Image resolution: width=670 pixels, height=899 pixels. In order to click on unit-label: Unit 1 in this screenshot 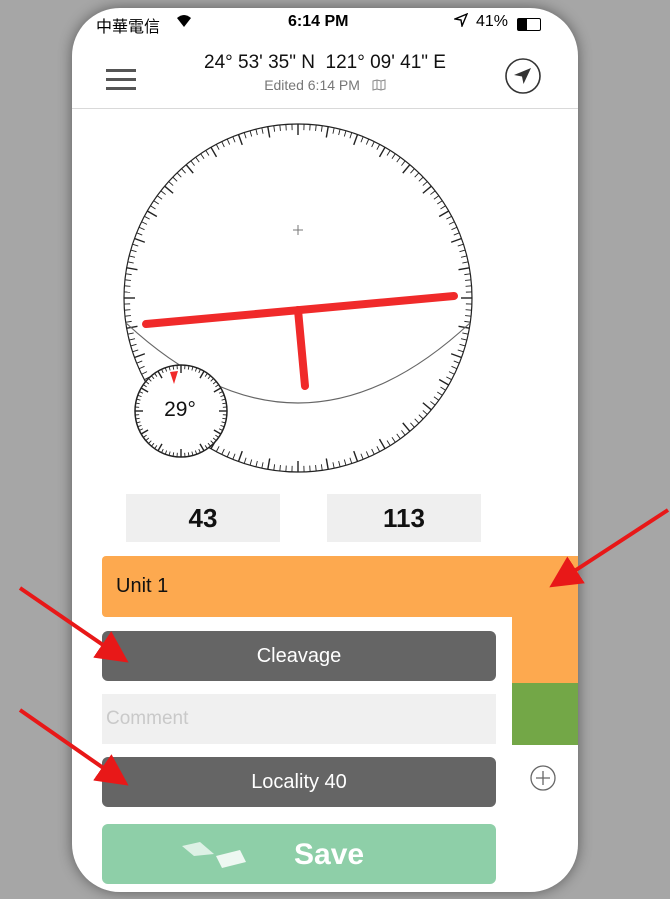, I will do `click(142, 586)`.